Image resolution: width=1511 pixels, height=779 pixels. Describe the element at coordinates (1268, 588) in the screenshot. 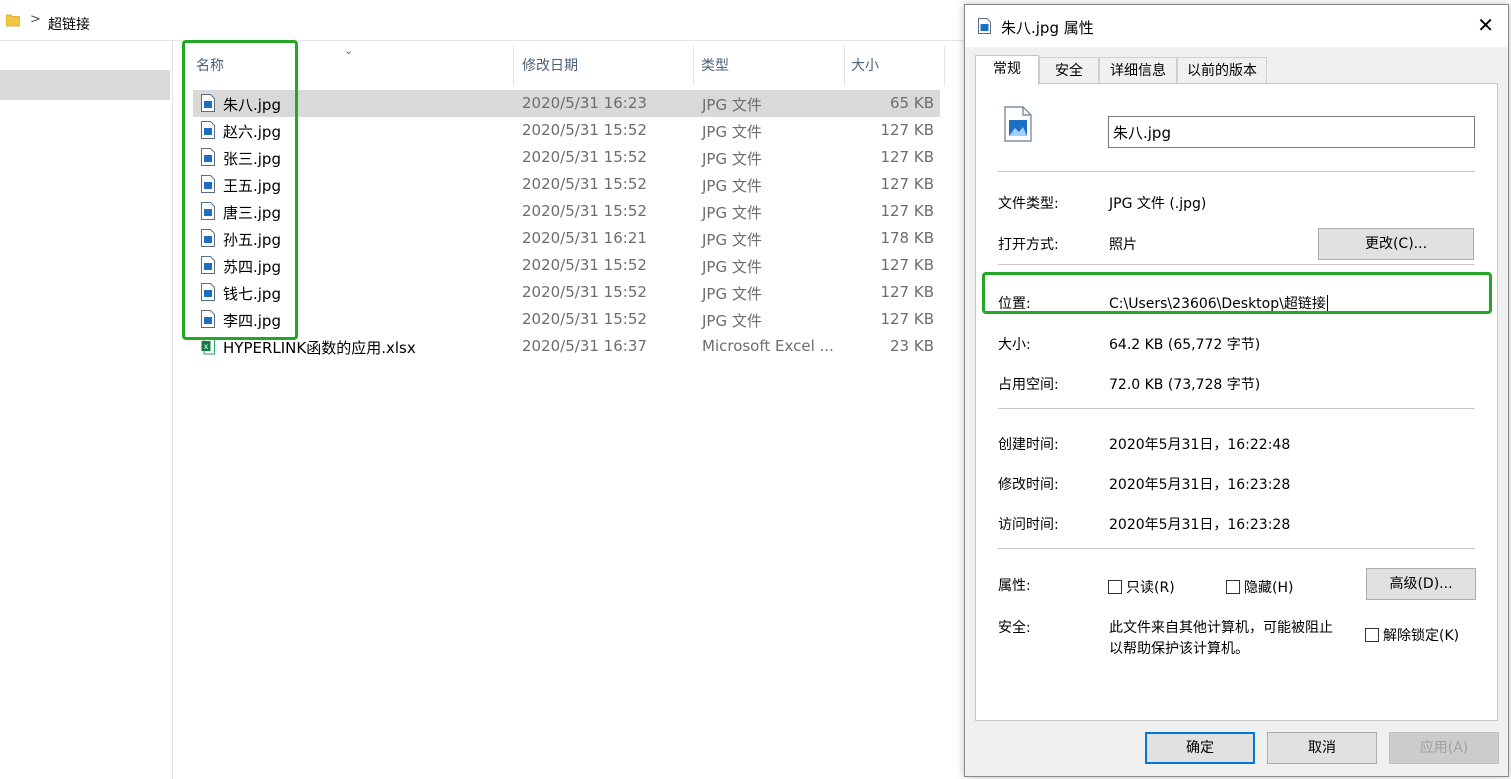

I see `hidden-label: 隐藏(H)` at that location.